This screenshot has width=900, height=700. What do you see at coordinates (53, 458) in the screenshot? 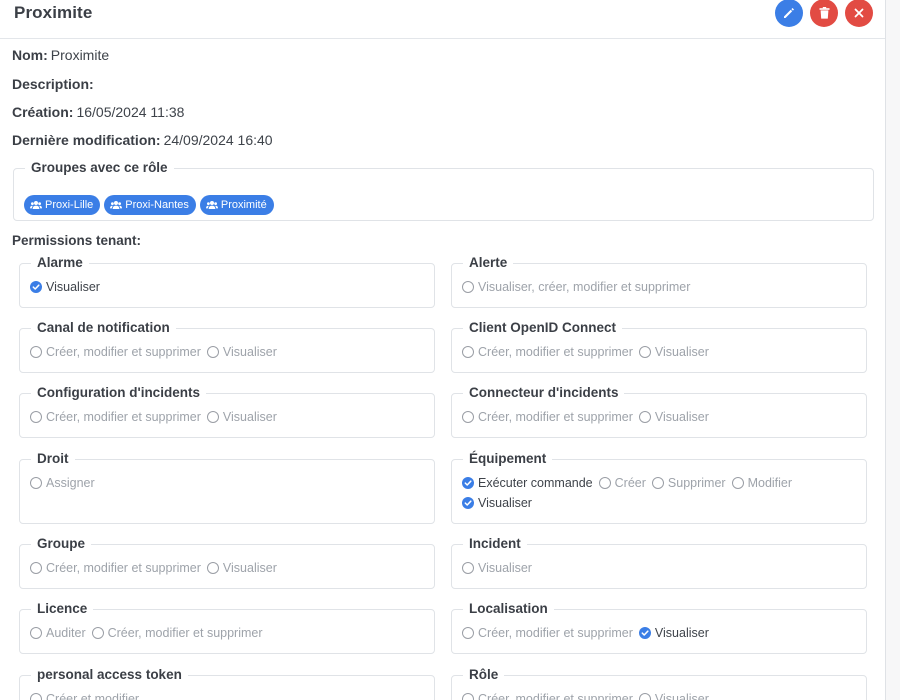
I see `permission-title: Droit` at bounding box center [53, 458].